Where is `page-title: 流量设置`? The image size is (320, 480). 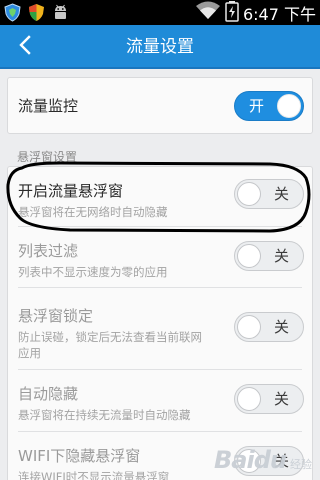 page-title: 流量设置 is located at coordinates (160, 47).